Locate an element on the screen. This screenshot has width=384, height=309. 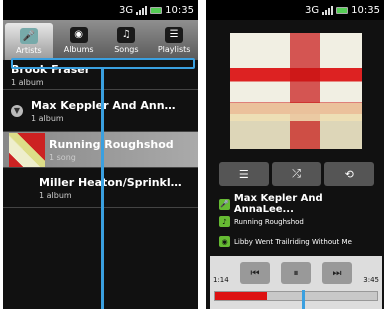
tab-songs: ♫ Songs is located at coordinates (127, 40).